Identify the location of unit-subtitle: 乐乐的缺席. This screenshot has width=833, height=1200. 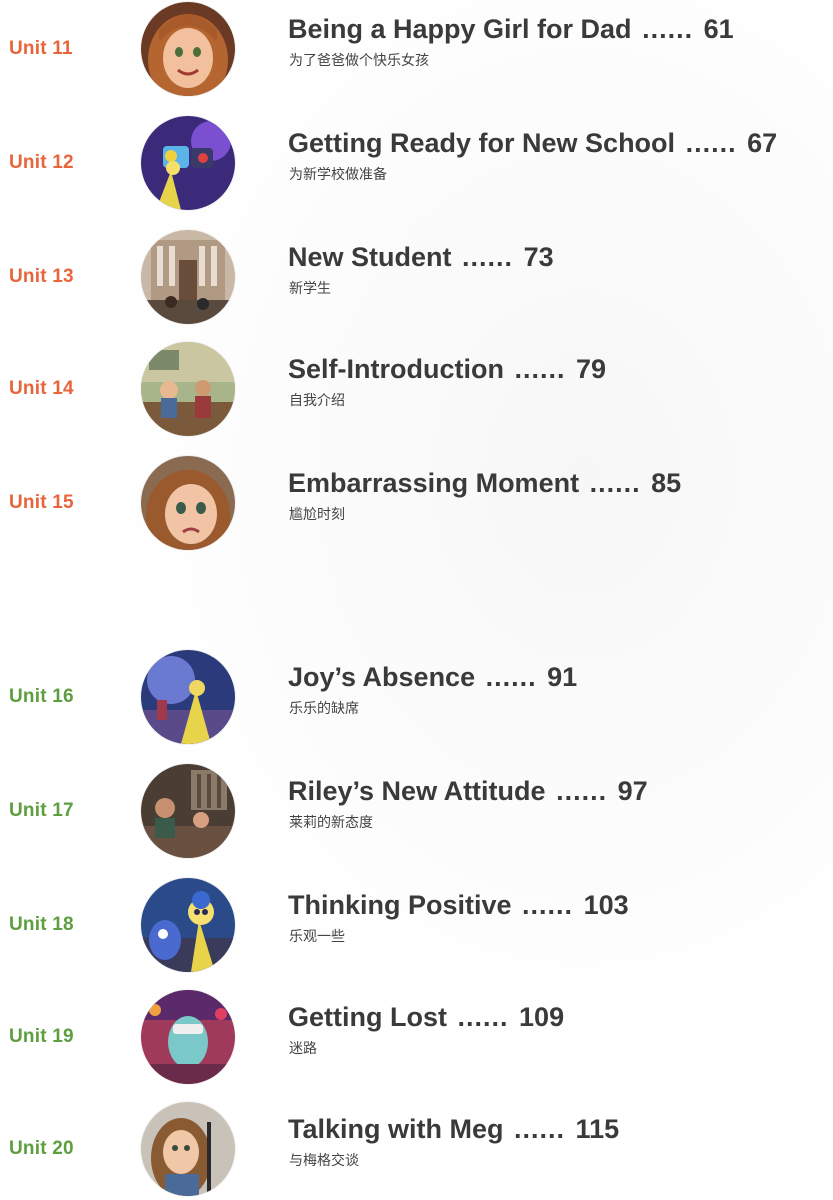
(324, 709).